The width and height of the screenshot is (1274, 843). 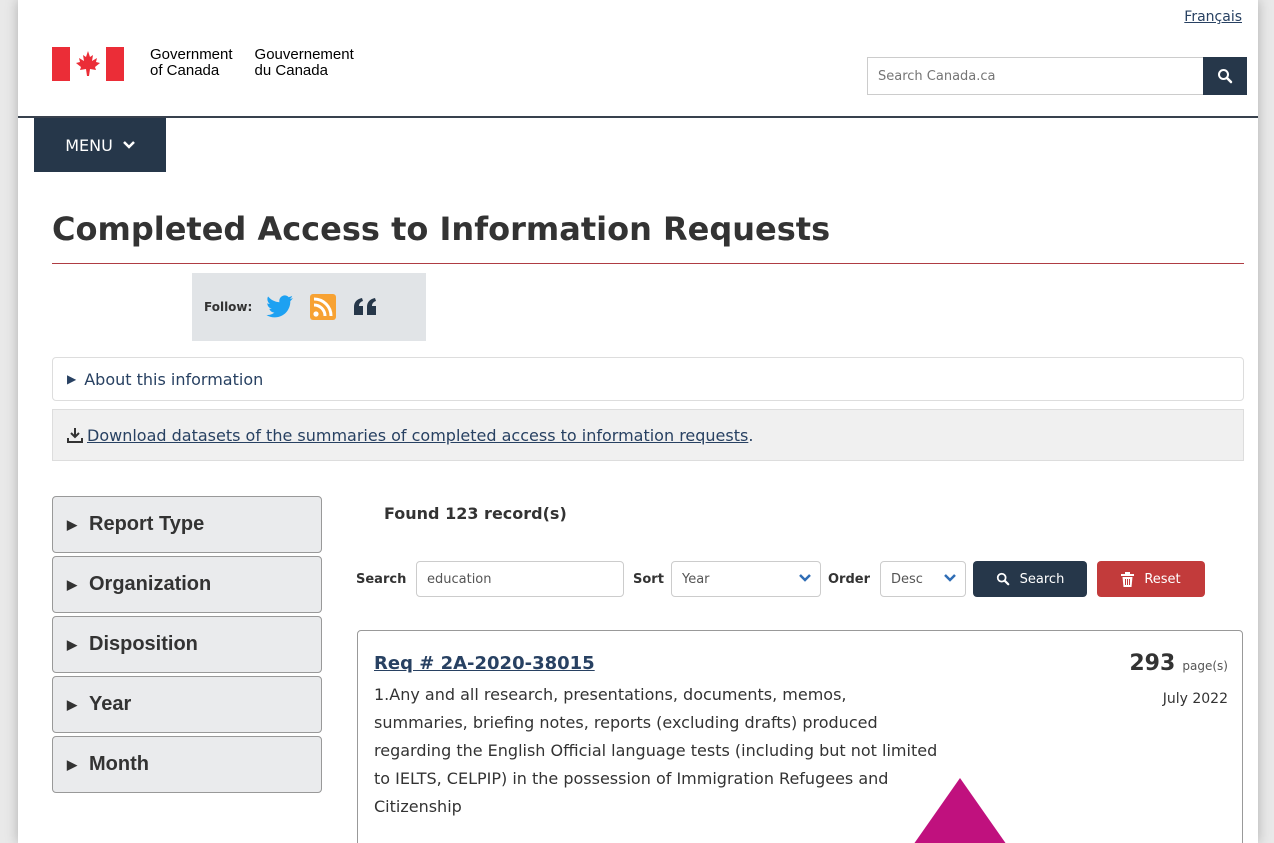 I want to click on gov-name-english: Government of Canada, so click(x=191, y=62).